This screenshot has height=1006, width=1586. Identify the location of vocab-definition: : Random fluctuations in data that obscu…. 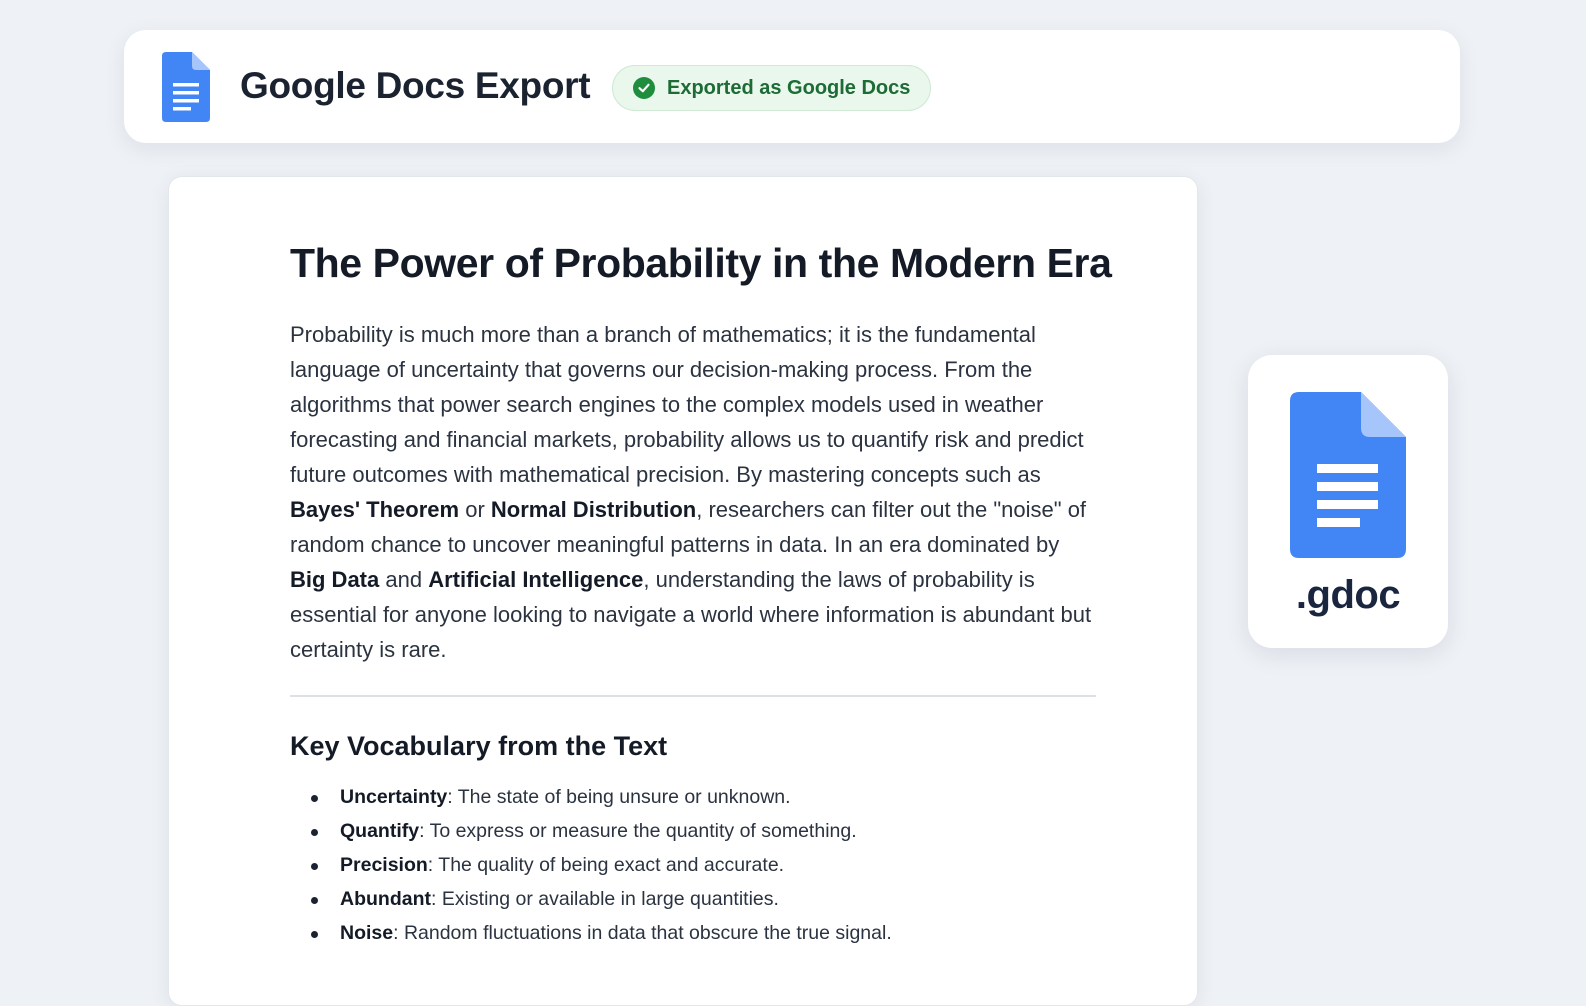
(642, 933).